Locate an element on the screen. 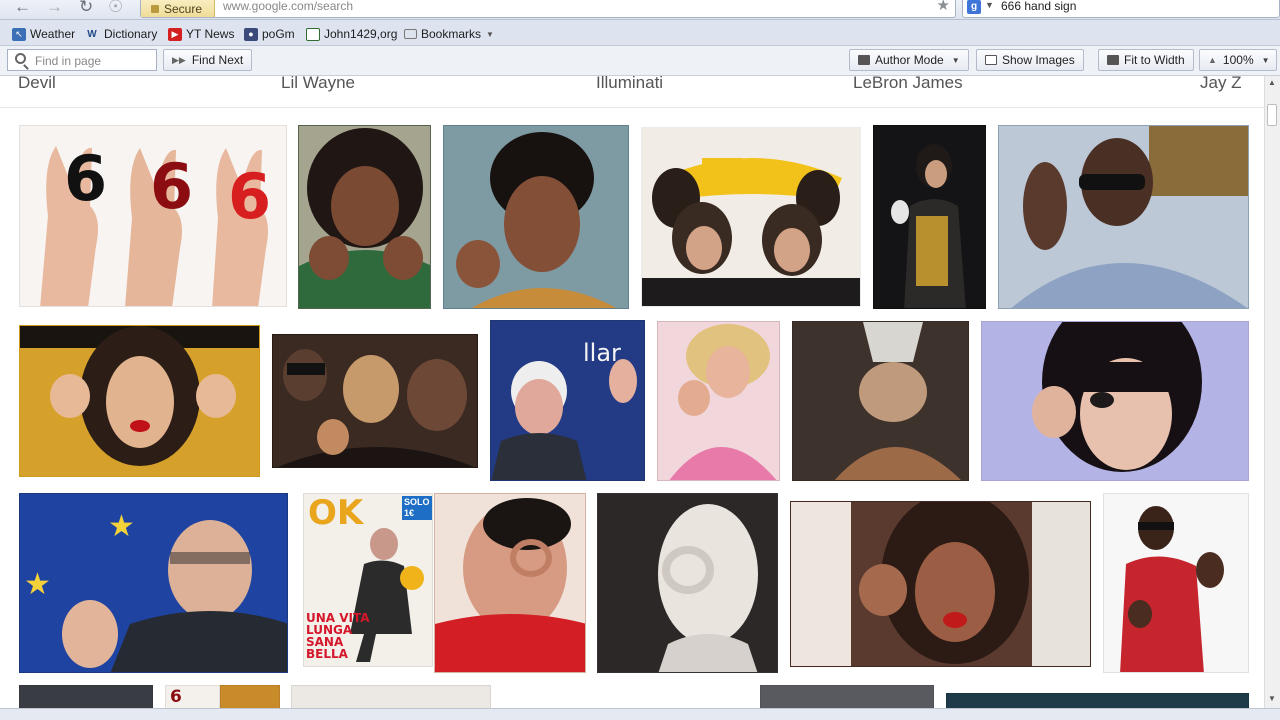 The image size is (1280, 720). photo-man-ok-eye is located at coordinates (510, 583).